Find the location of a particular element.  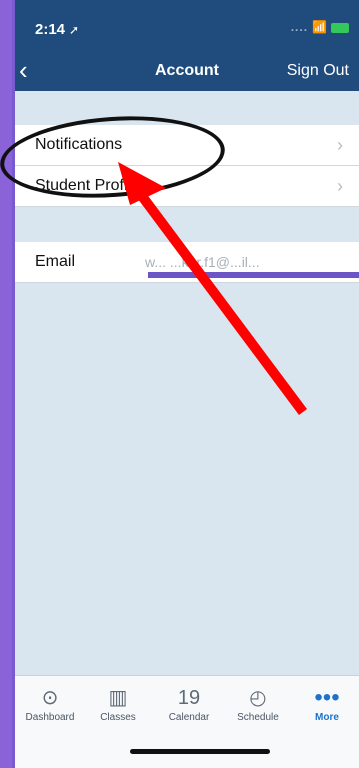

battery-icon is located at coordinates (340, 27).